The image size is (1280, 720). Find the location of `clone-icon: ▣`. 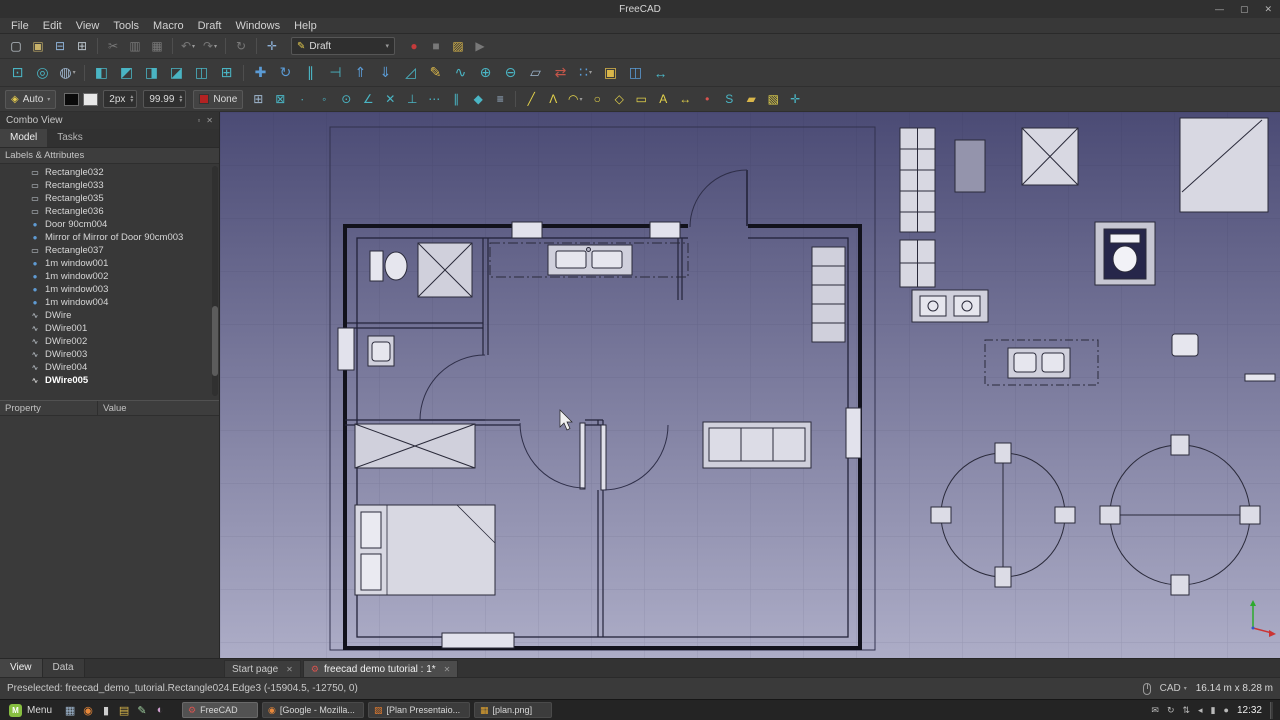

clone-icon: ▣ is located at coordinates (610, 72).